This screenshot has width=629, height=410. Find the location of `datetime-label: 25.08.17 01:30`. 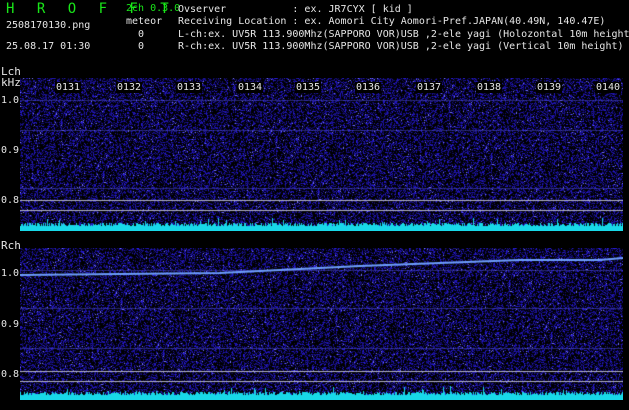

datetime-label: 25.08.17 01:30 is located at coordinates (48, 46).